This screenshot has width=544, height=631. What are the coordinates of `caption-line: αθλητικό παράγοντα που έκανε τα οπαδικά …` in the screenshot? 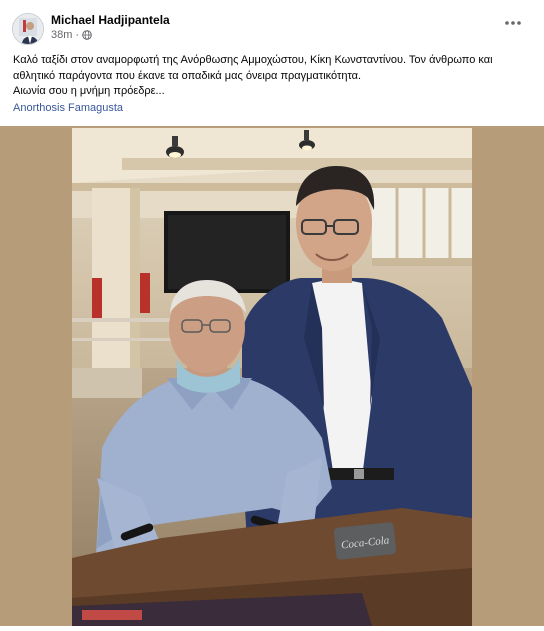 It's located at (187, 75).